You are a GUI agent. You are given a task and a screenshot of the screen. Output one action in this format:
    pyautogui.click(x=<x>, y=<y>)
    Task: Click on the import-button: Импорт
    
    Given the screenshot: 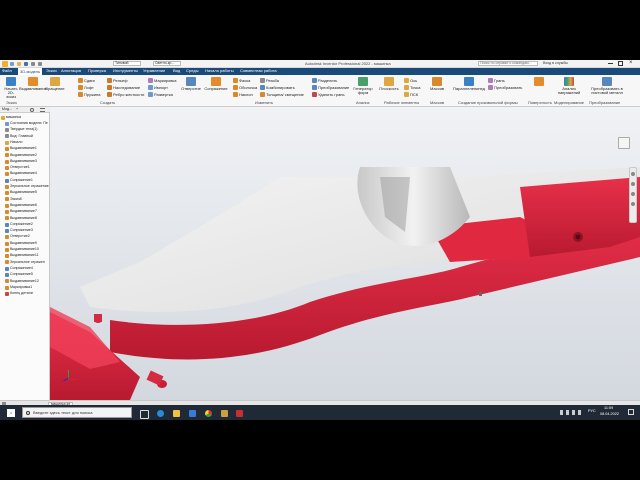 What is the action you would take?
    pyautogui.click(x=158, y=87)
    